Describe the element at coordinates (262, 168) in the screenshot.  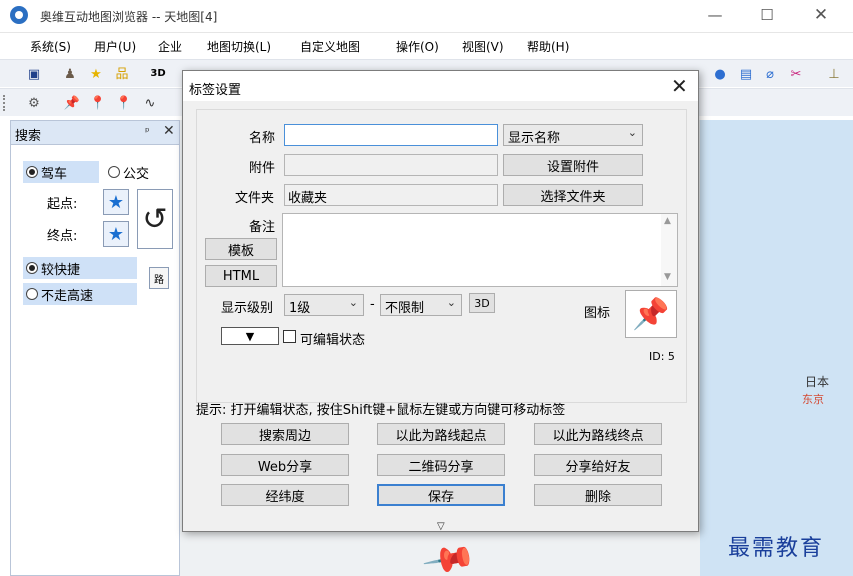
I see `attachment-label: 附件` at that location.